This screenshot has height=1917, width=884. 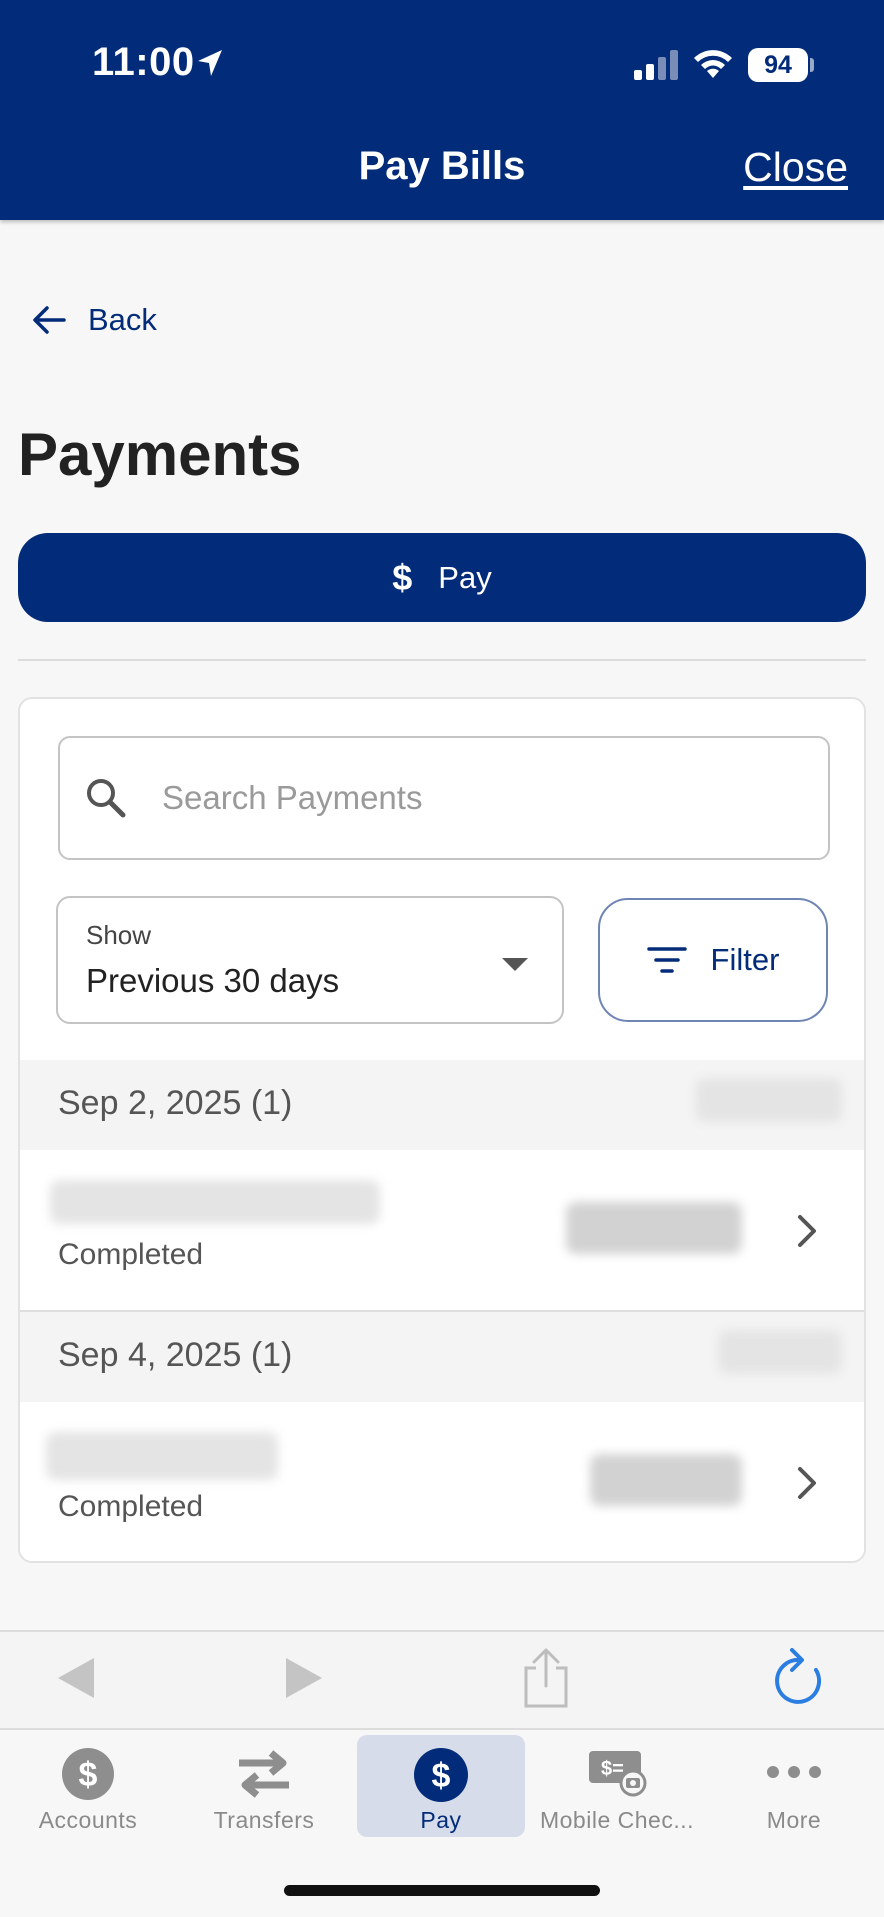 I want to click on check-camera-icon: $=, so click(x=618, y=1774).